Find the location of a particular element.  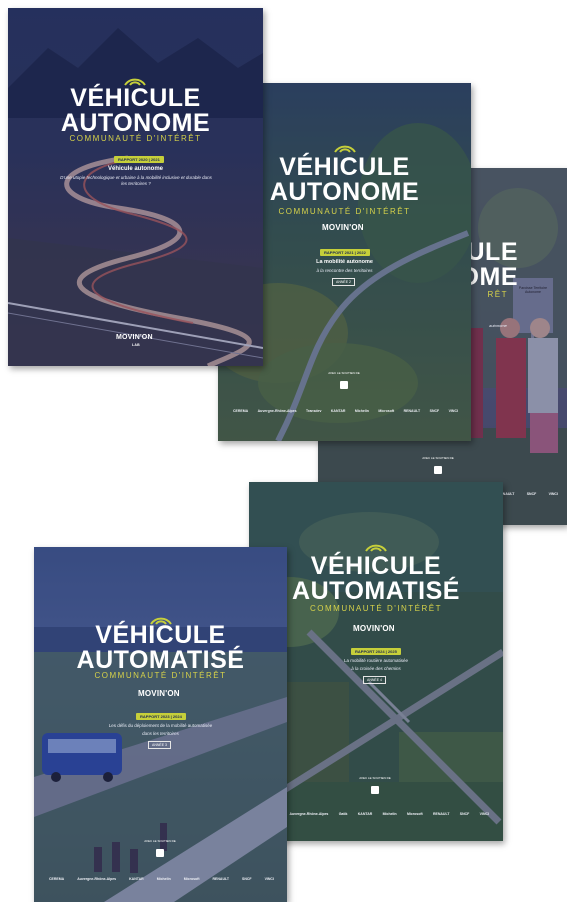

cover-5-soutien: AVEC LE SOUTIEN DE is located at coordinates (160, 841).